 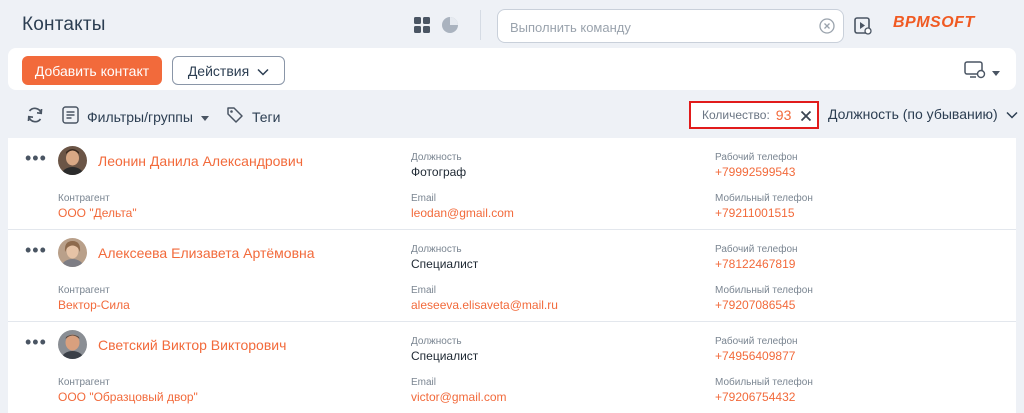 What do you see at coordinates (660, 27) in the screenshot?
I see `command-input` at bounding box center [660, 27].